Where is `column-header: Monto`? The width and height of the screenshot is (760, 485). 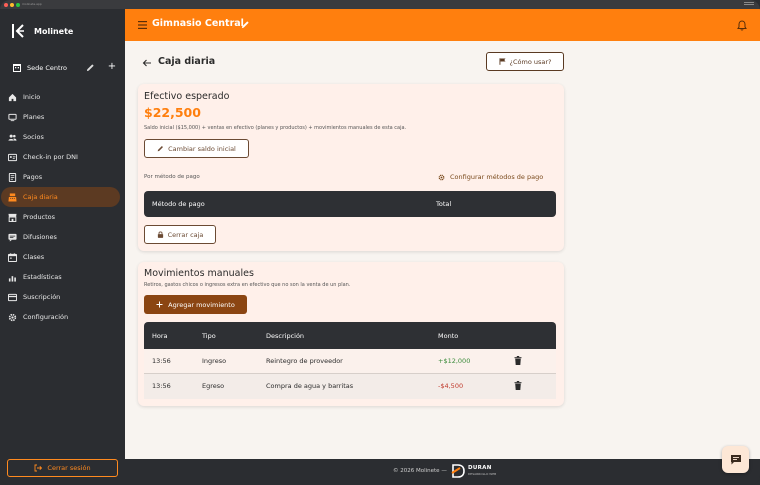 column-header: Monto is located at coordinates (448, 336).